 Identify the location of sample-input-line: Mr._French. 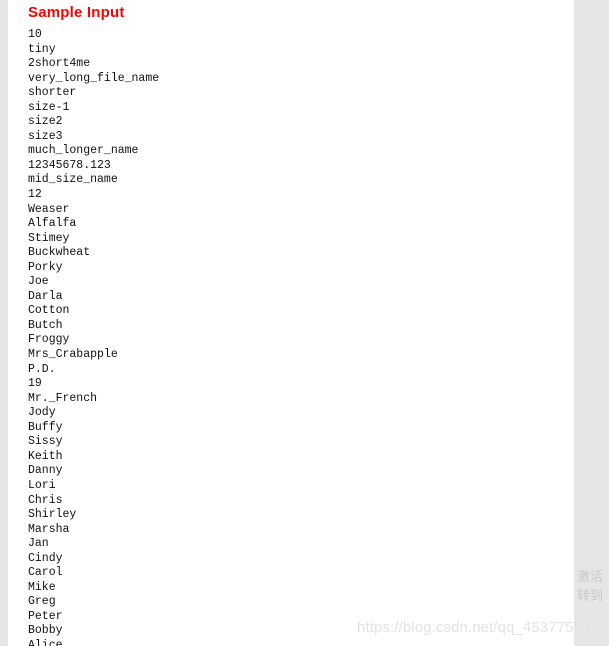
(63, 398).